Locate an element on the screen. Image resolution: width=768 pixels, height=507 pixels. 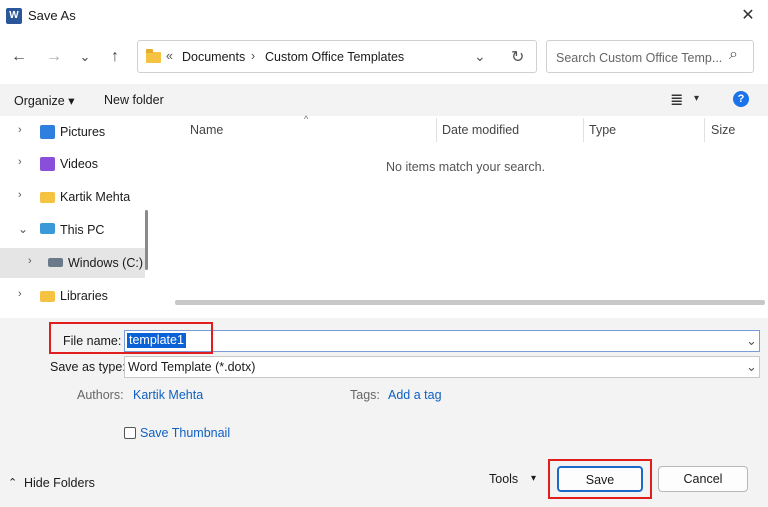
tools-button: Tools is located at coordinates (503, 479).